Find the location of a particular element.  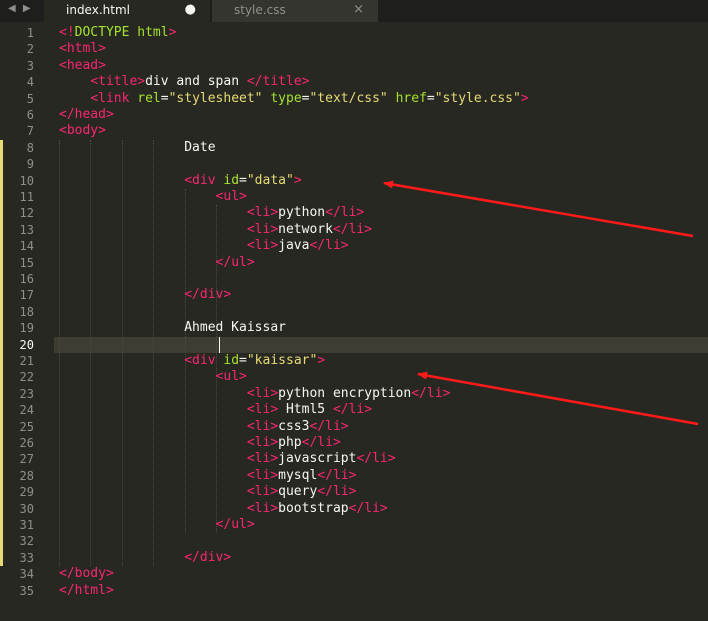

annotation-arrow-kaissar-div is located at coordinates (558, 398).